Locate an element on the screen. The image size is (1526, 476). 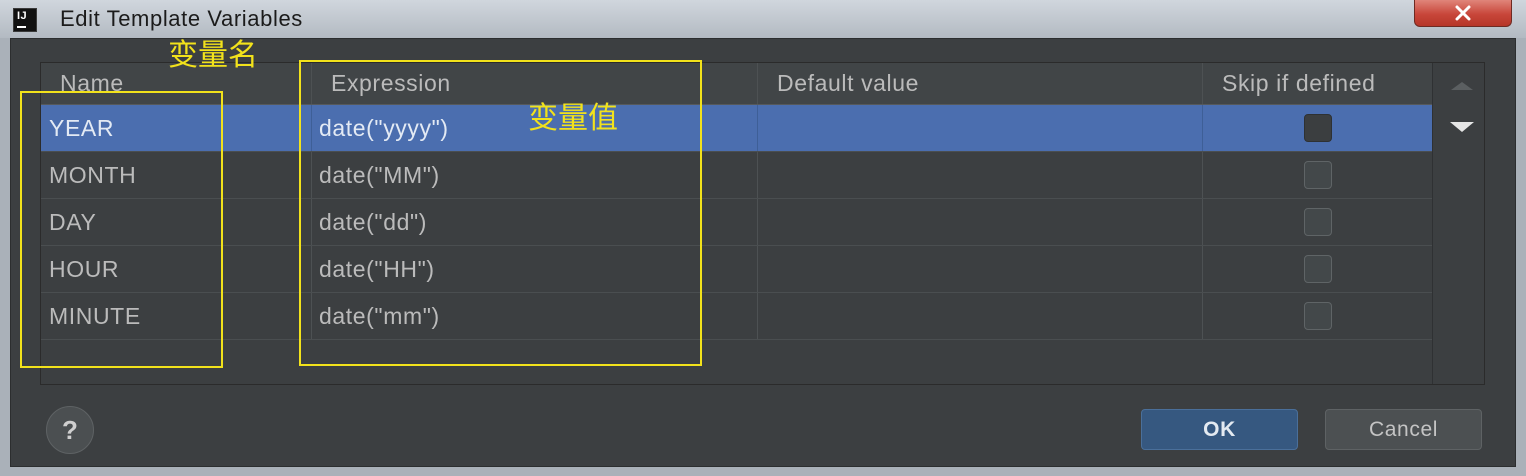
close-icon-shape is located at coordinates (1463, 13).